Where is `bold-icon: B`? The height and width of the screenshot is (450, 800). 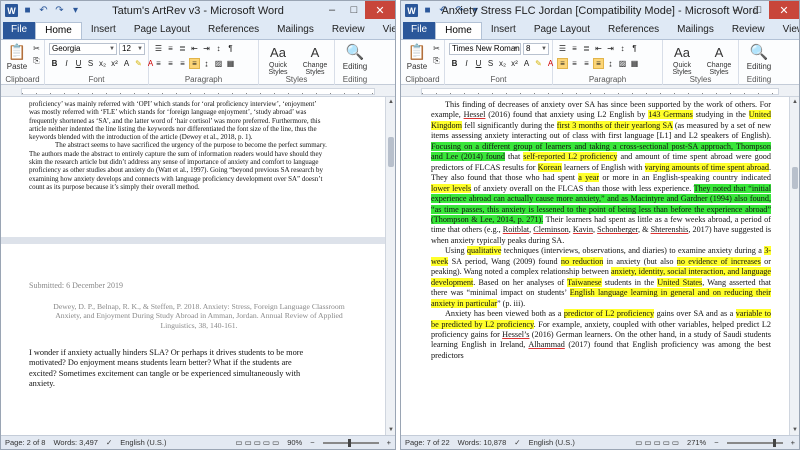
bold-icon: B is located at coordinates (54, 63).